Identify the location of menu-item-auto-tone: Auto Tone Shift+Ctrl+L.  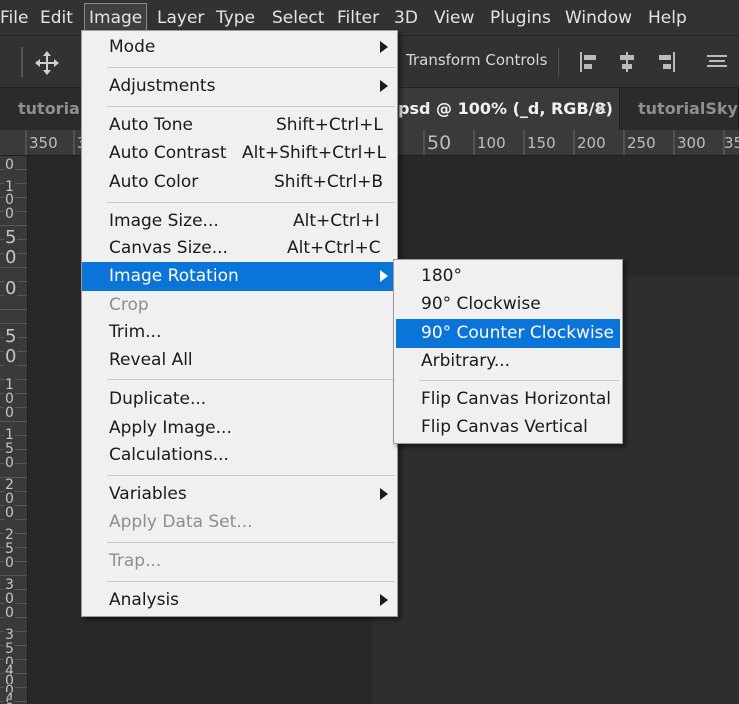
(239, 125).